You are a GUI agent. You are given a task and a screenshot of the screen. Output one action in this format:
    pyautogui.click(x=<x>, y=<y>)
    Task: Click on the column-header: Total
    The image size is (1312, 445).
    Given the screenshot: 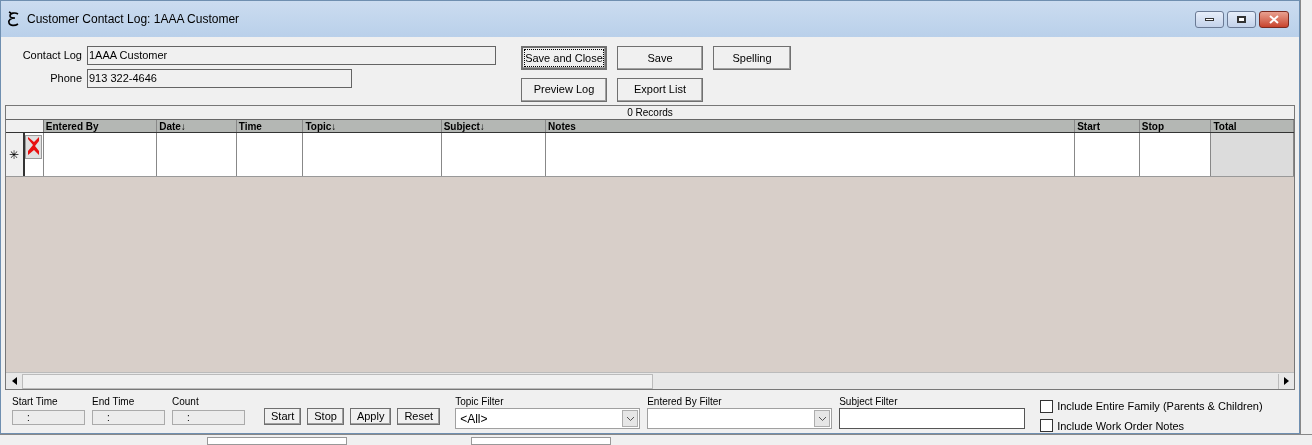 What is the action you would take?
    pyautogui.click(x=1252, y=126)
    